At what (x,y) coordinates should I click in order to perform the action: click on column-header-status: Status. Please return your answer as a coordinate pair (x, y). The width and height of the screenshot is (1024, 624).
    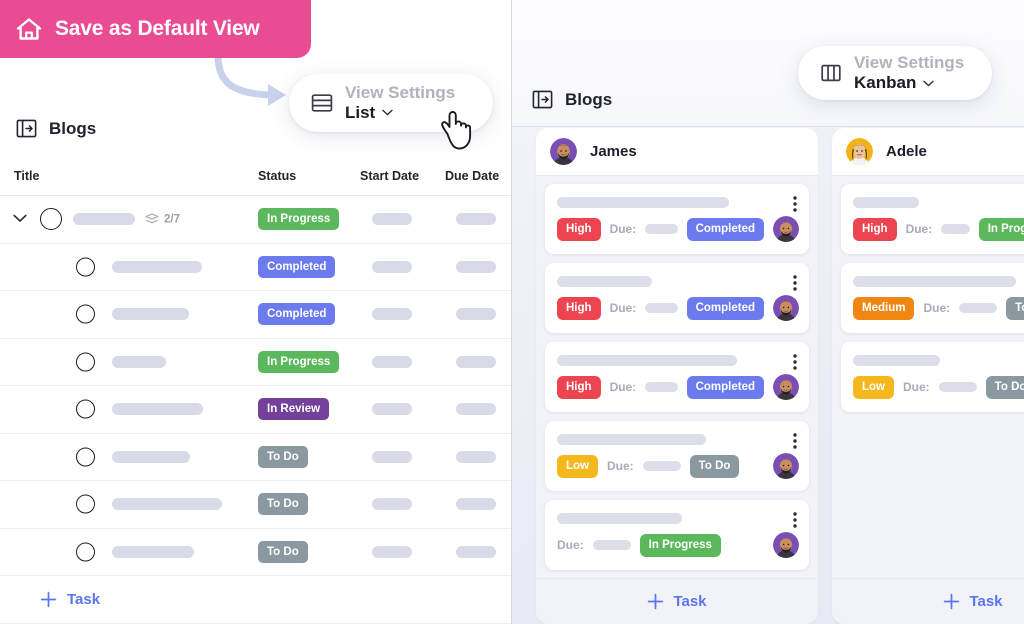
    Looking at the image, I should click on (277, 176).